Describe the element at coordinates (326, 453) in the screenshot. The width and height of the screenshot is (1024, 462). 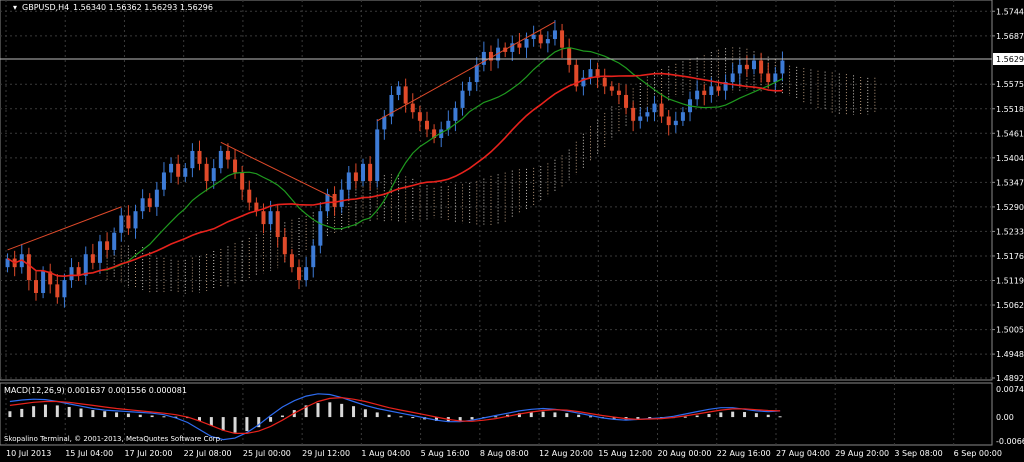
I see `time-tick-label: 29 Jul 12:00` at that location.